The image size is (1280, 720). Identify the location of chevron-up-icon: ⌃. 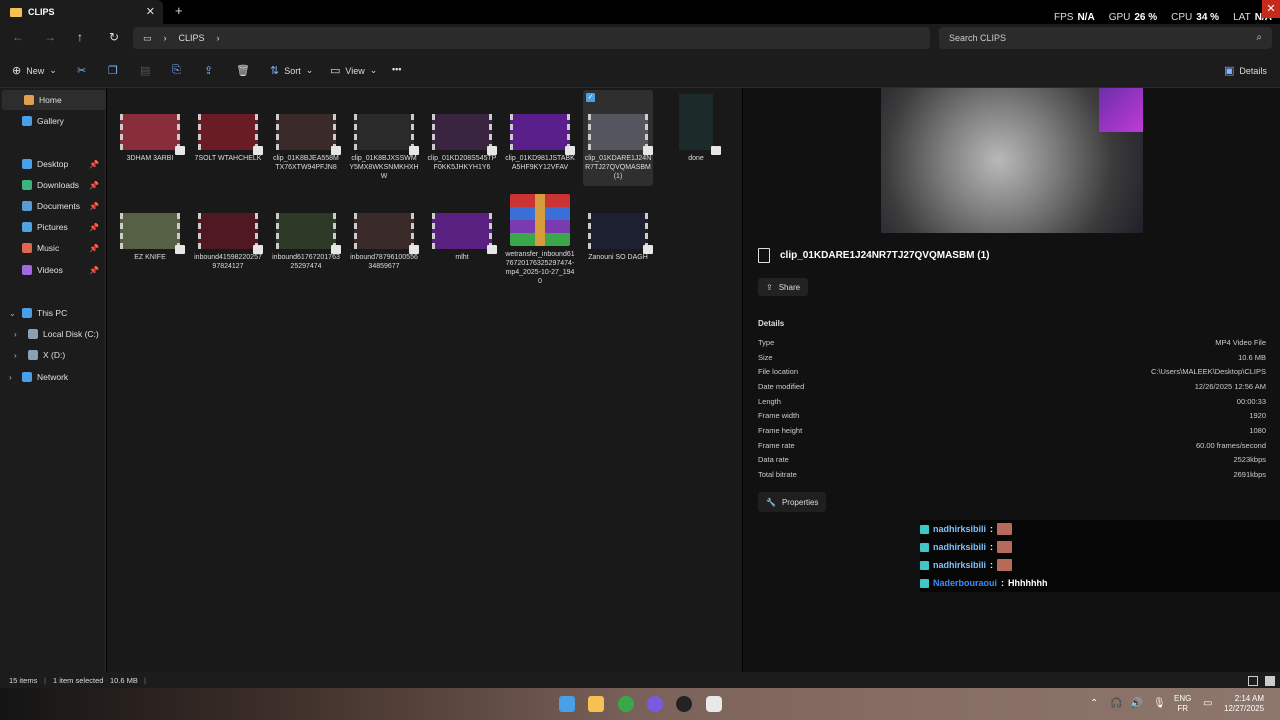
(1094, 703).